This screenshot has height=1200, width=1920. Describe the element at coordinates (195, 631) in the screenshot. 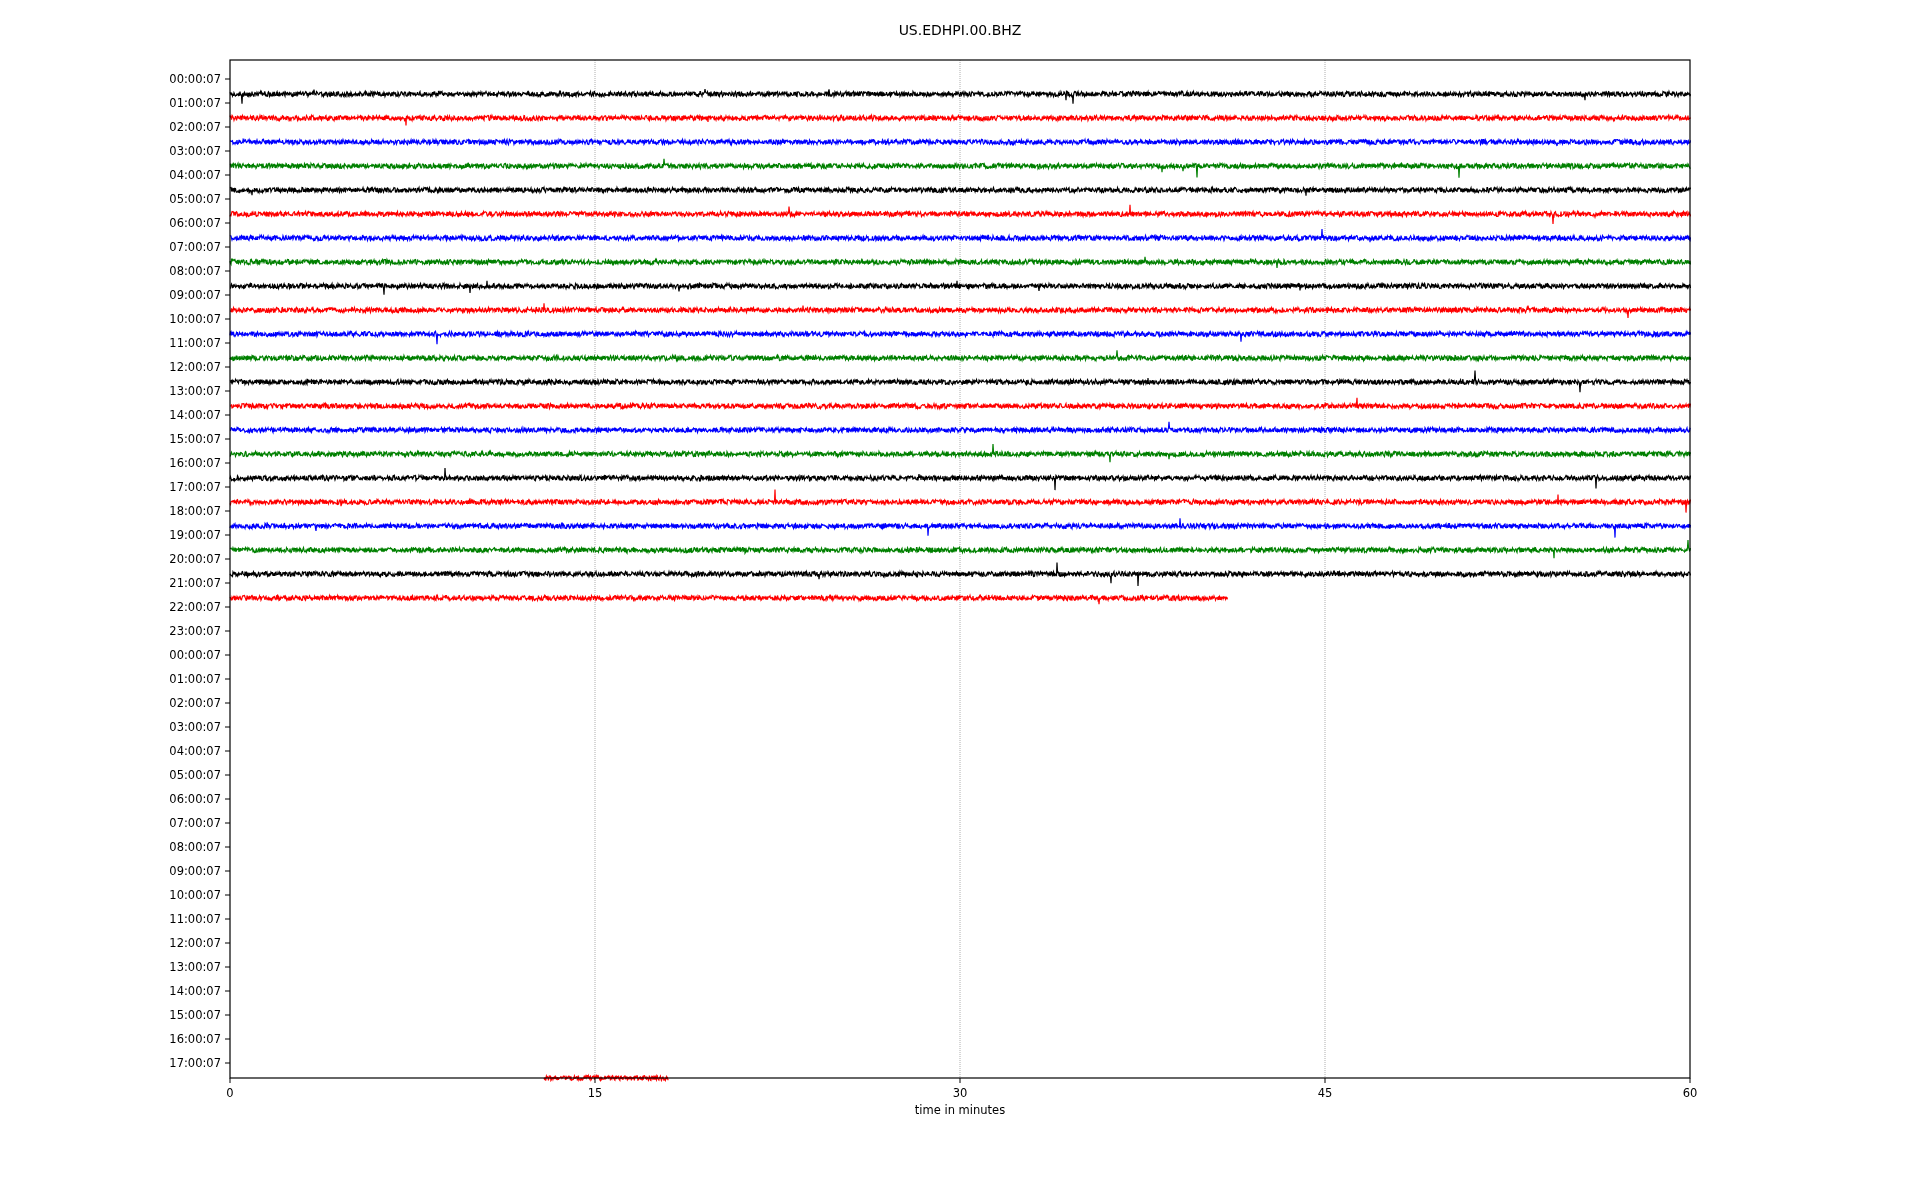

I see `time-label: 23:00:07` at that location.